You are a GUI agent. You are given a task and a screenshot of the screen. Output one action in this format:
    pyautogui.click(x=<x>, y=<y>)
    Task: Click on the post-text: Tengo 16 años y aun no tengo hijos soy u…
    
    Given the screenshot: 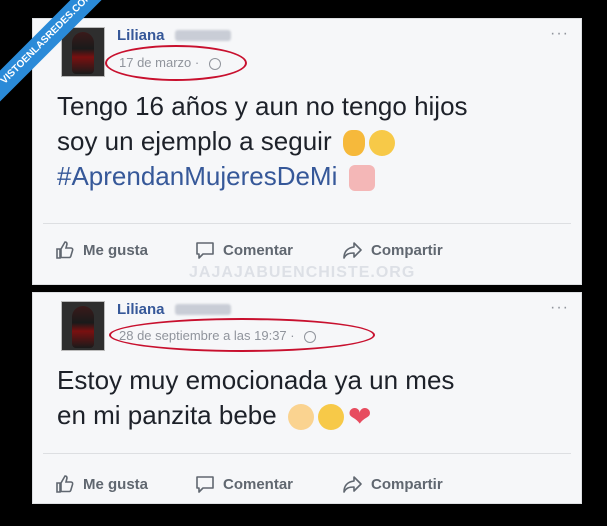 What is the action you would take?
    pyautogui.click(x=262, y=141)
    